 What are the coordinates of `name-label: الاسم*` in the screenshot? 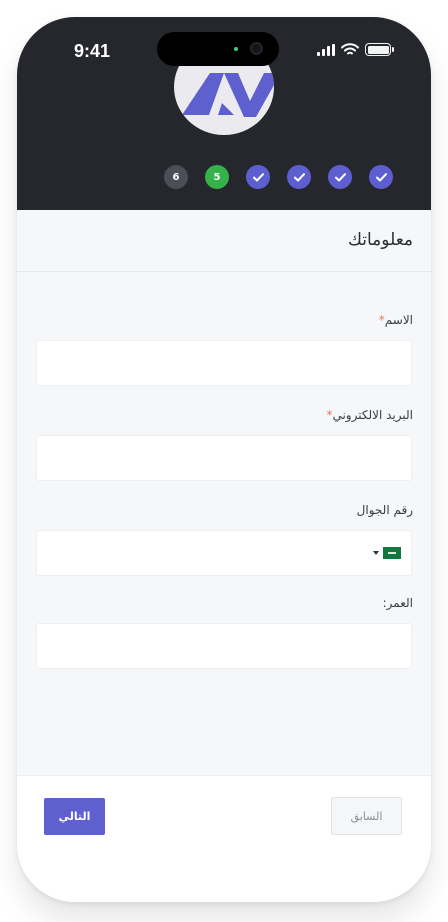 It's located at (396, 320).